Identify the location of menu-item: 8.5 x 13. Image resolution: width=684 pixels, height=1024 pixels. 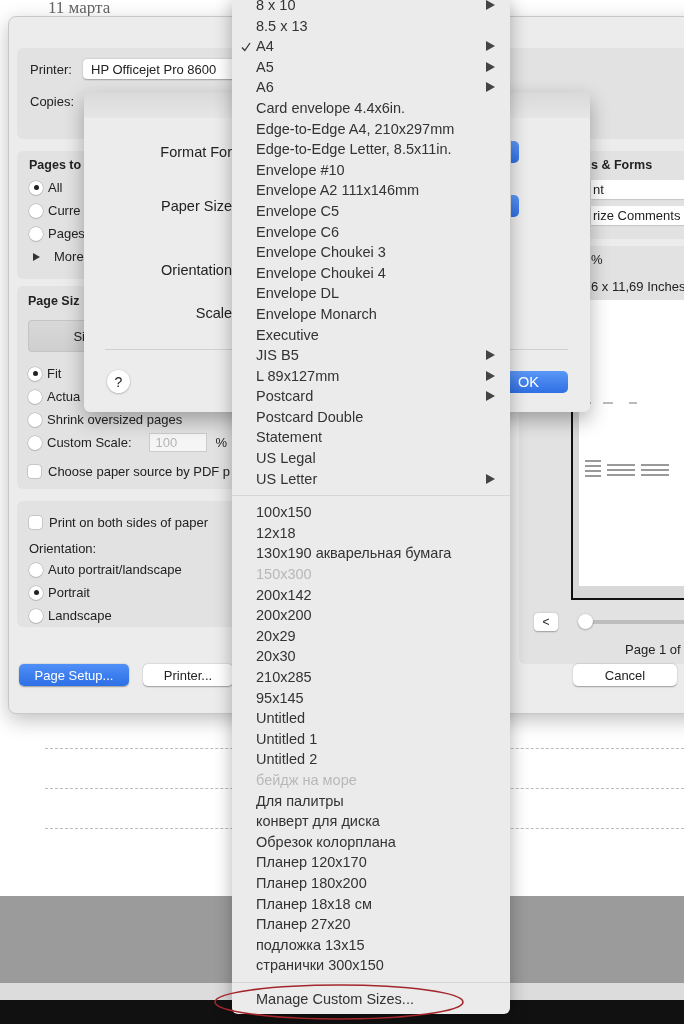
(371, 26).